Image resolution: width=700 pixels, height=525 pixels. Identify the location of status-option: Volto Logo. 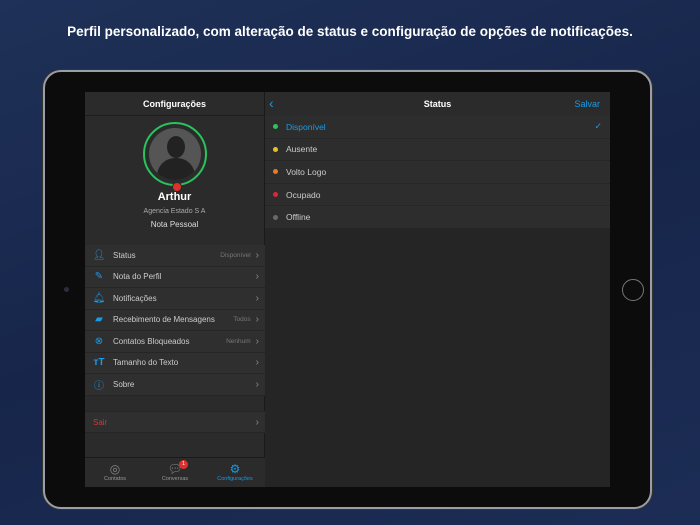
(437, 172).